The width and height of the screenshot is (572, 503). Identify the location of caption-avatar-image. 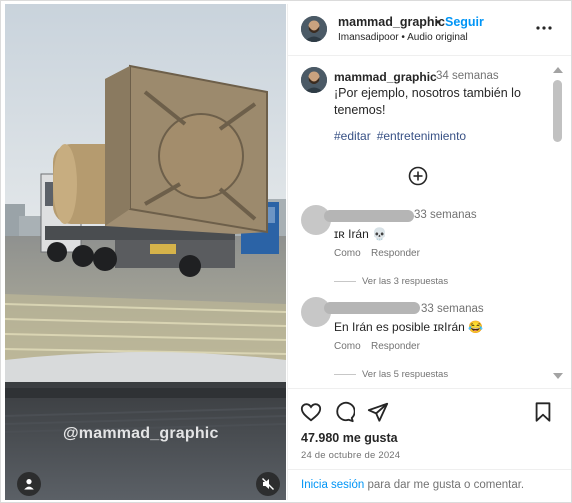
(314, 80).